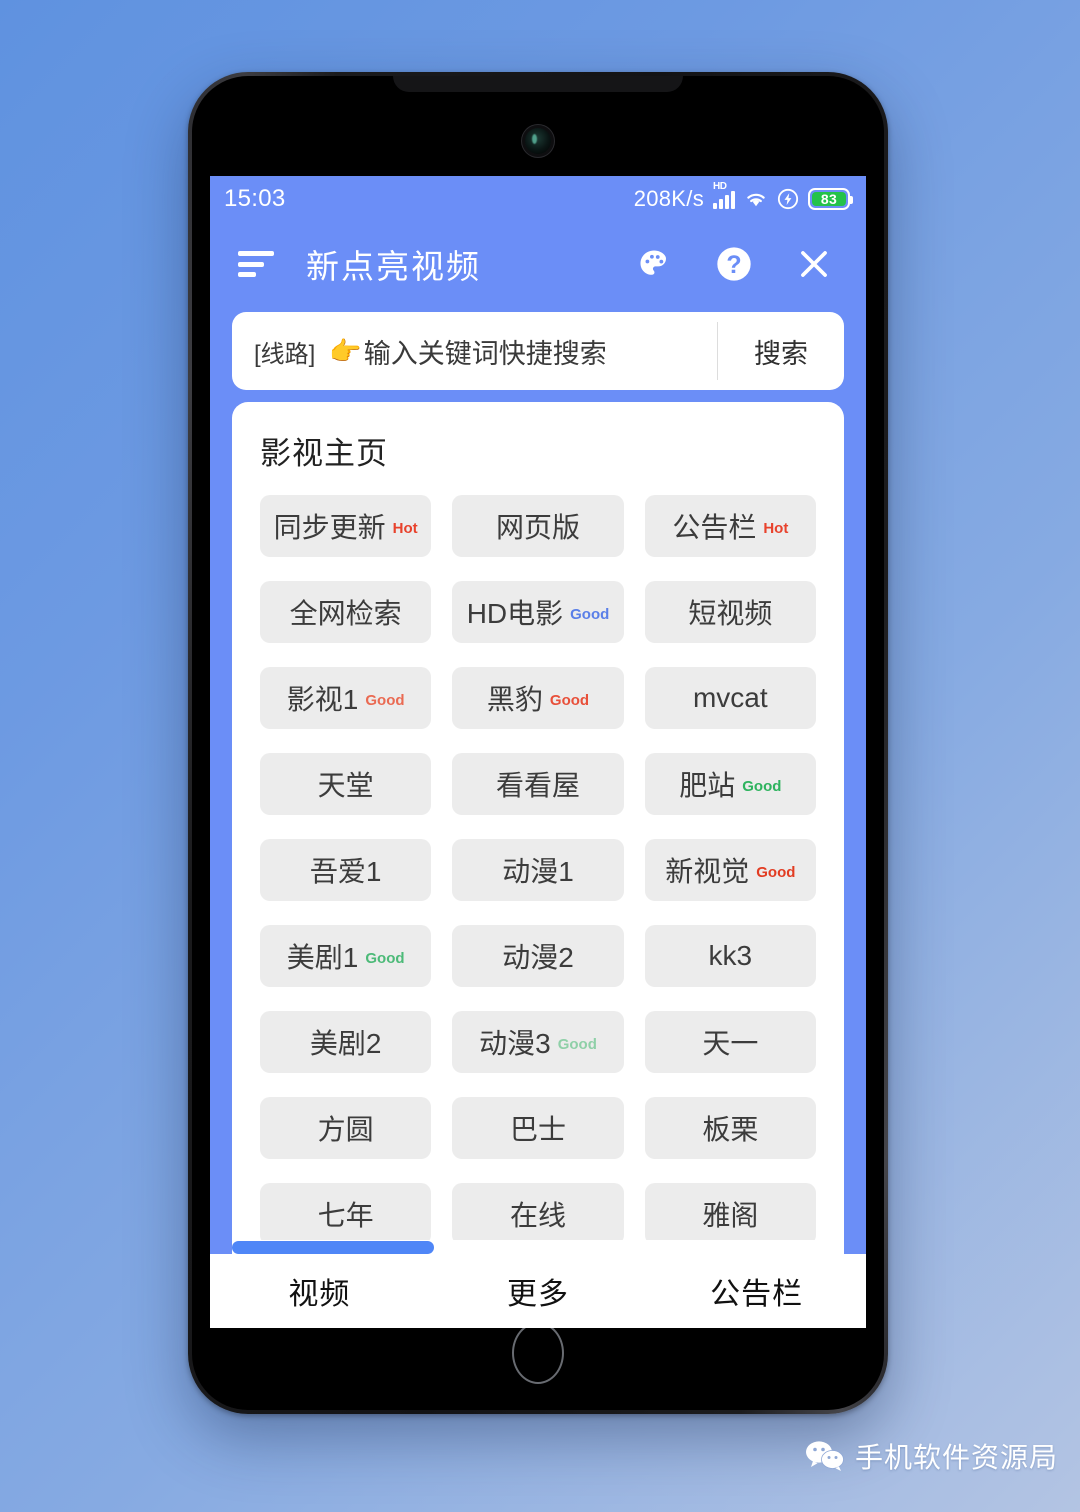  I want to click on phone-notch, so click(538, 84).